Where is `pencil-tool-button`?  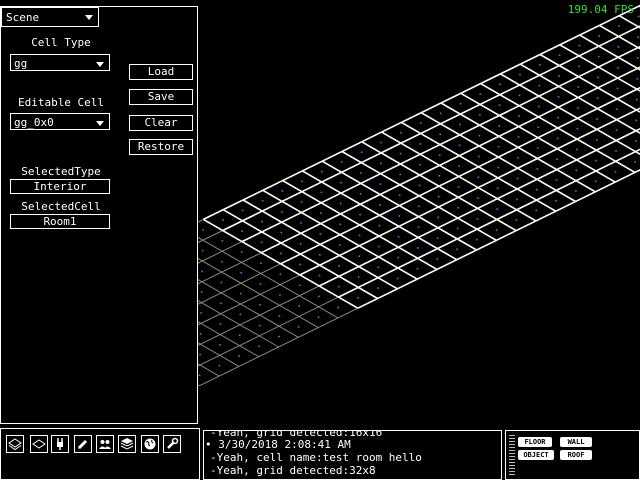
pencil-tool-button is located at coordinates (83, 444).